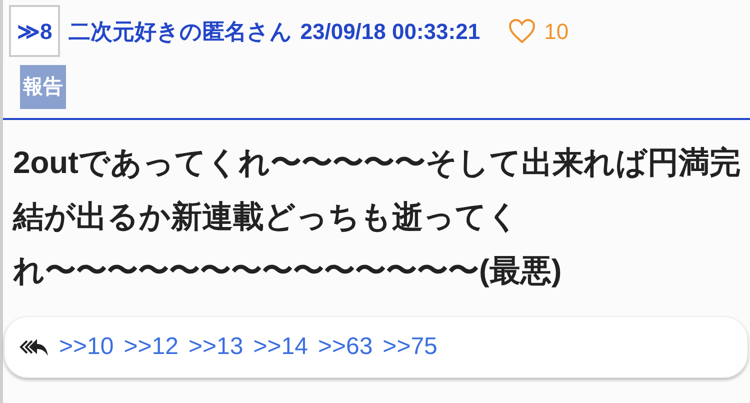 Image resolution: width=750 pixels, height=403 pixels. What do you see at coordinates (34, 31) in the screenshot?
I see `post-number-link: ≫8` at bounding box center [34, 31].